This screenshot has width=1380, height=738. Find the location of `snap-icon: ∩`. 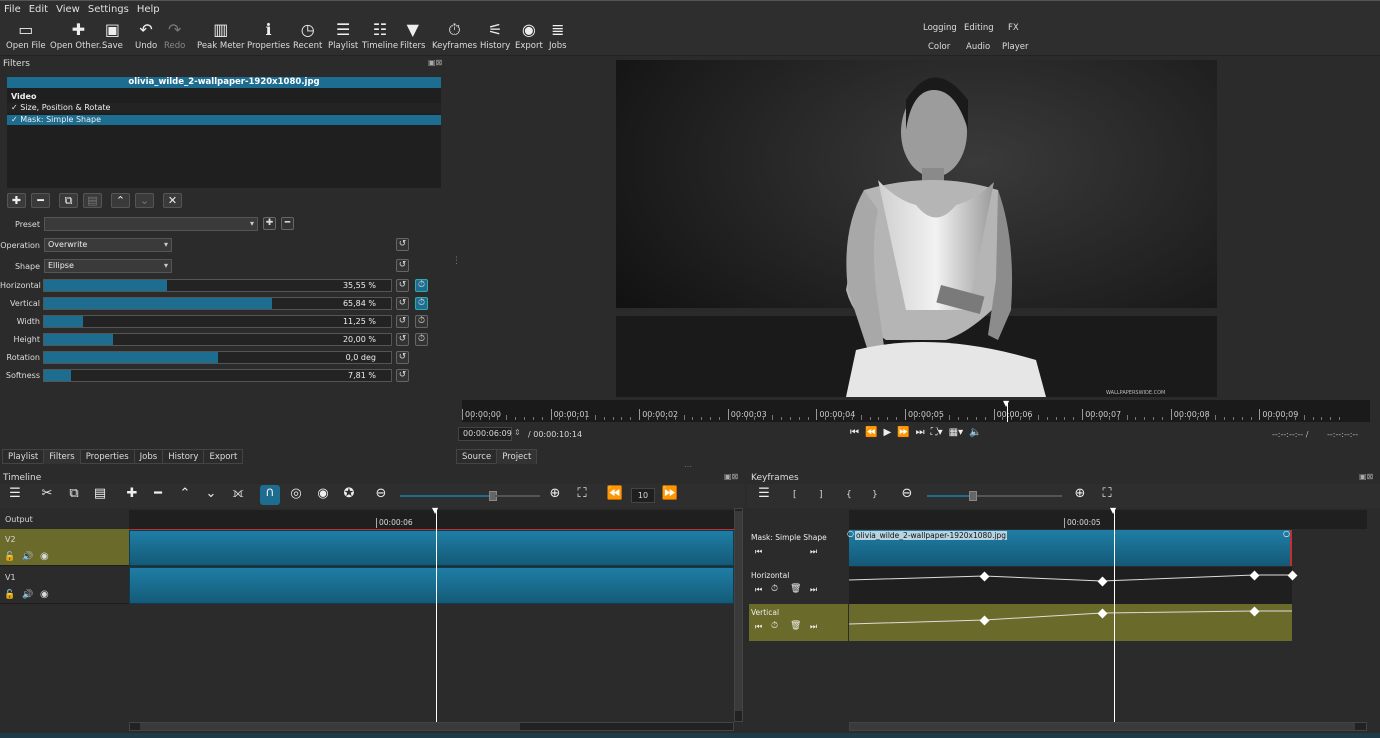

snap-icon: ∩ is located at coordinates (270, 495).